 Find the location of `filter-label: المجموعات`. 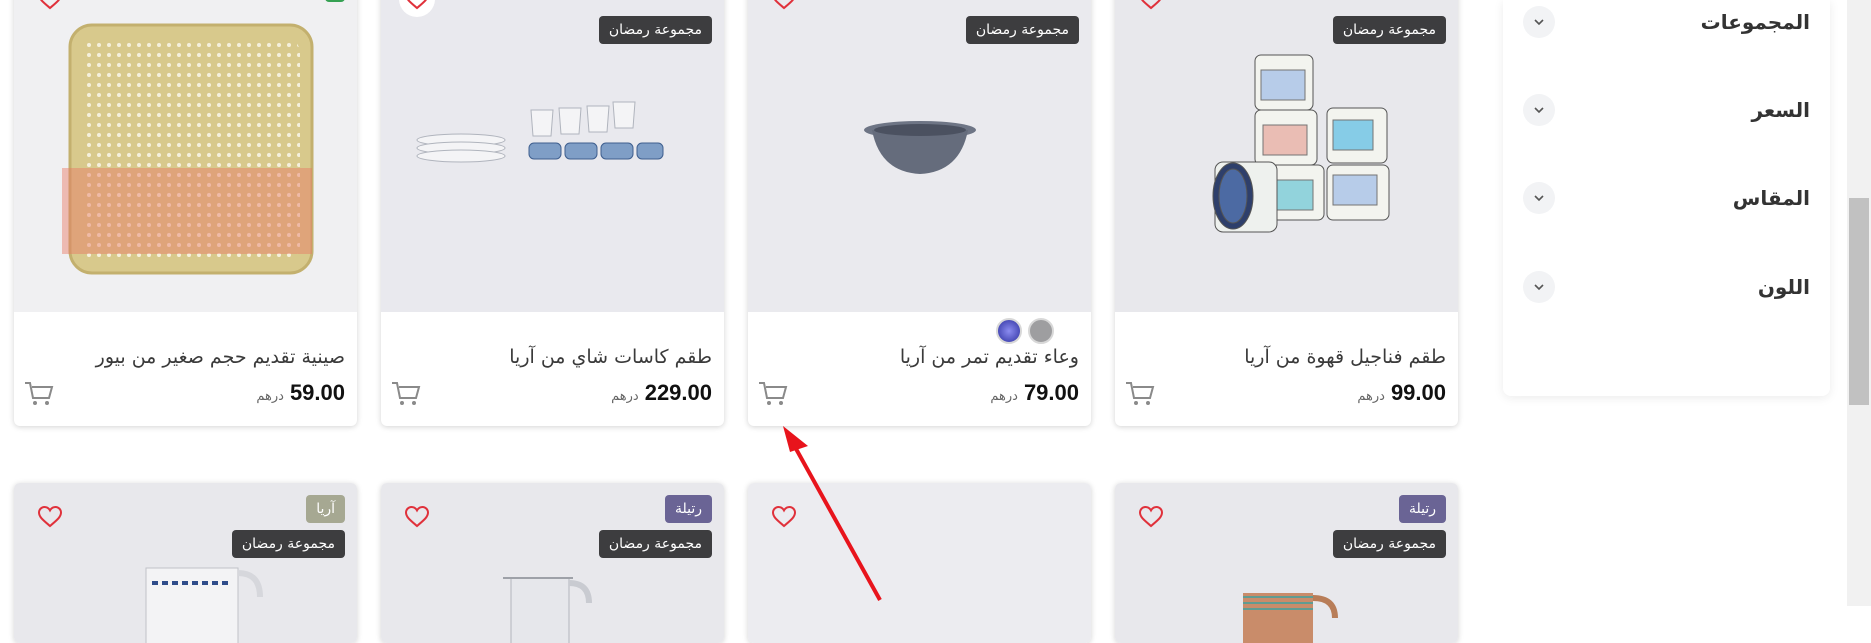

filter-label: المجموعات is located at coordinates (1755, 22).